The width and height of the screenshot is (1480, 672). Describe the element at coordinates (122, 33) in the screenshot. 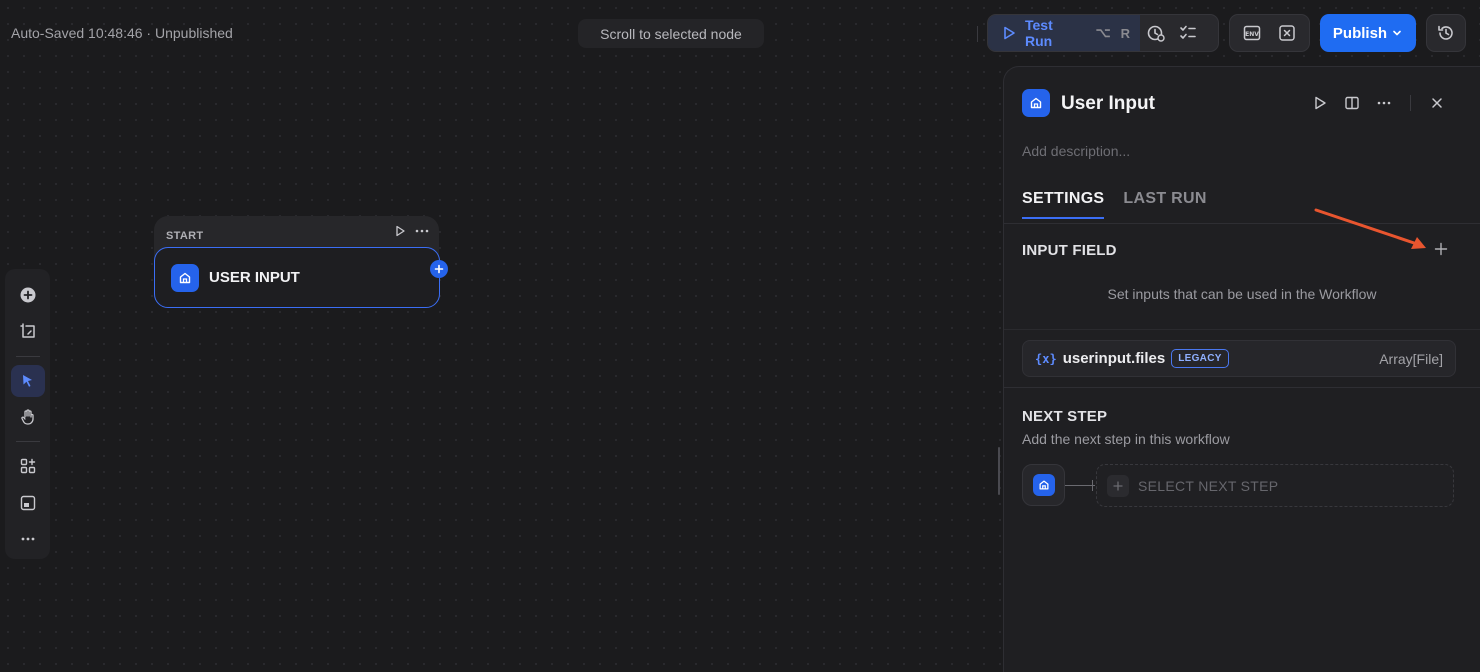

I see `autosave-status: Auto-Saved 10:48:46 · Unpublished` at that location.